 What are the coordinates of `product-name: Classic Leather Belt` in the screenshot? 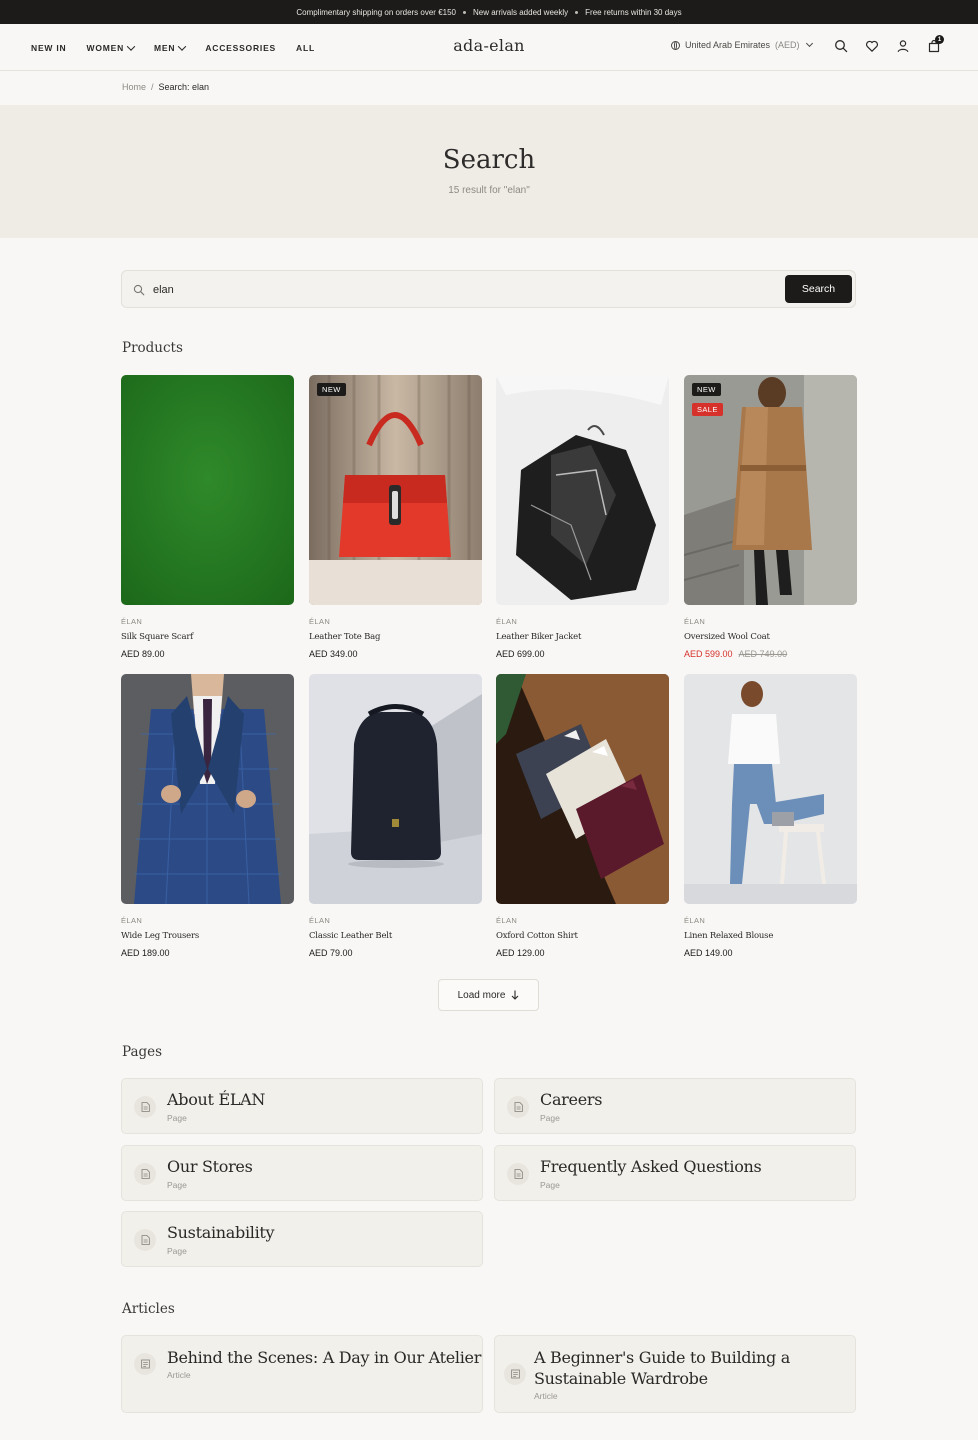 It's located at (351, 936).